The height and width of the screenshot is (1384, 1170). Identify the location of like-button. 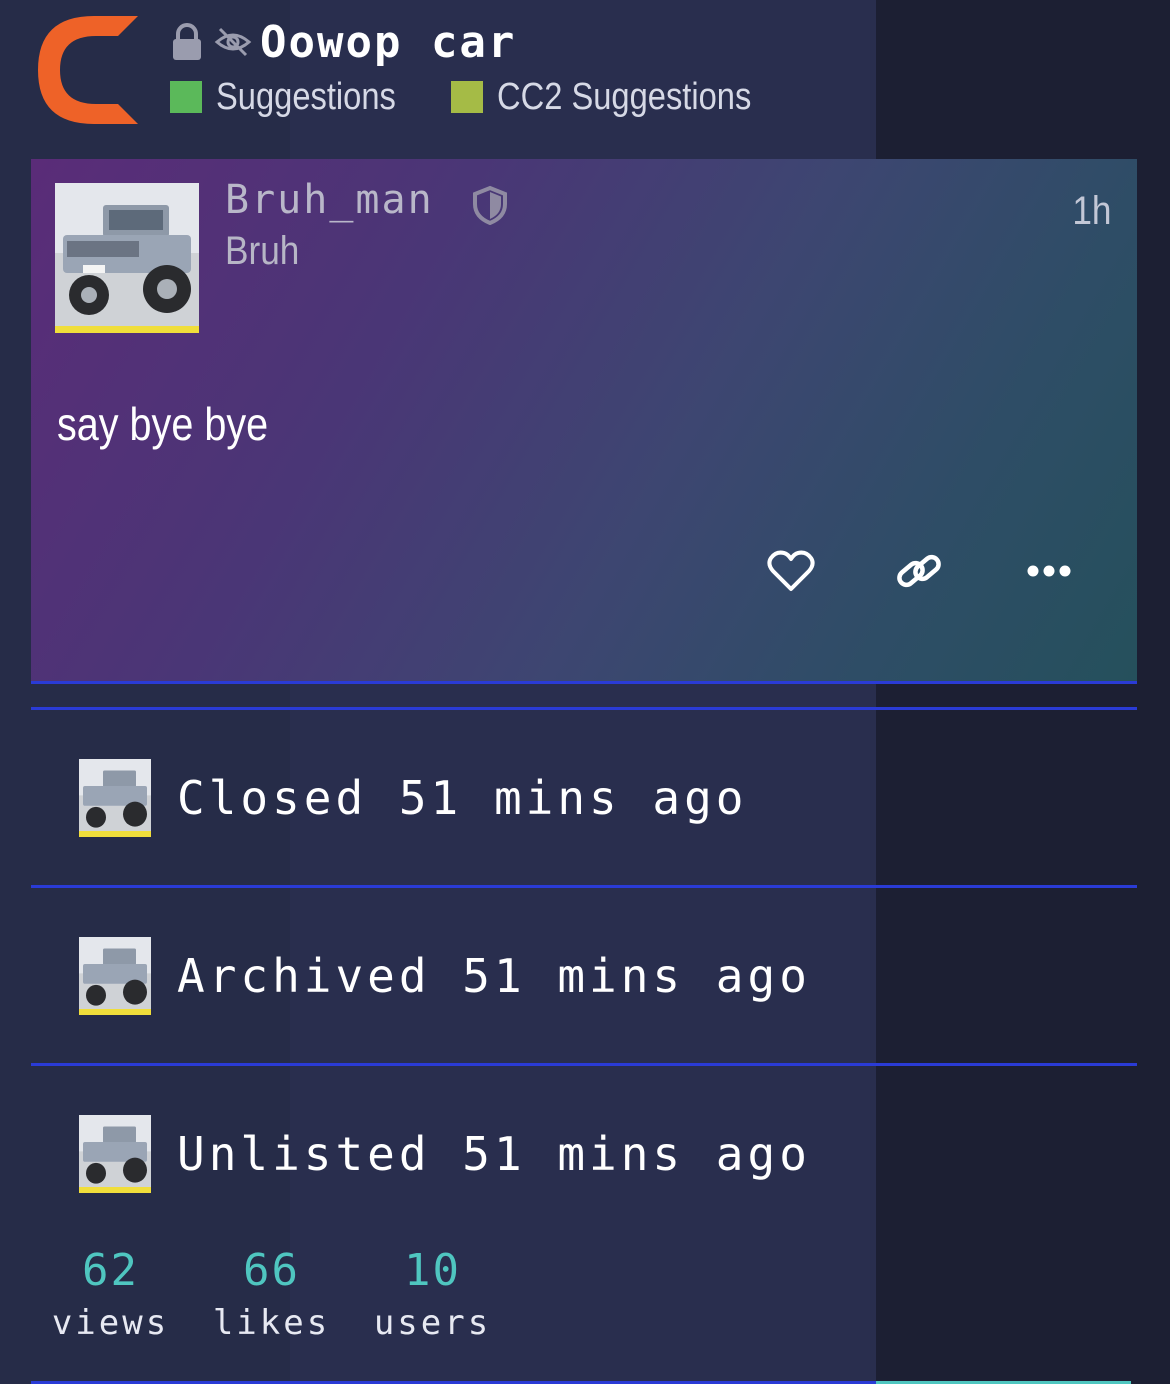
(791, 571).